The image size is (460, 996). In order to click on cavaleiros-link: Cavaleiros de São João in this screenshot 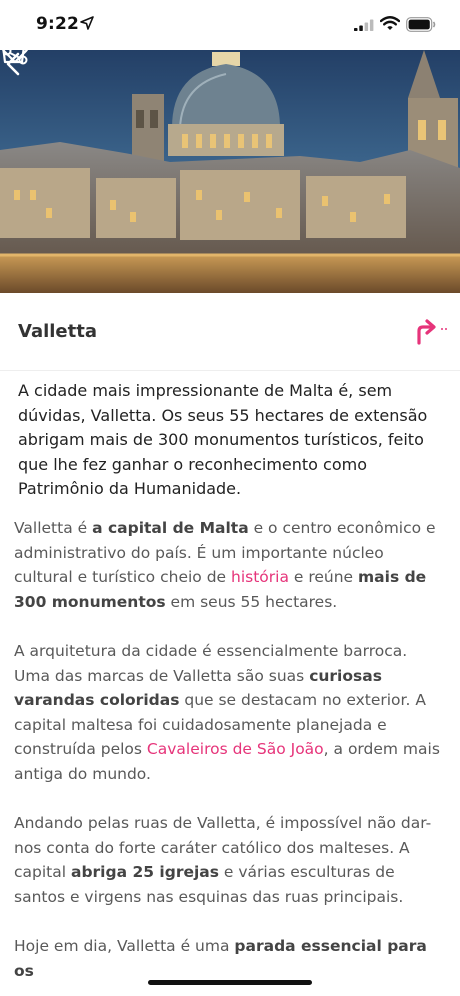, I will do `click(235, 749)`.